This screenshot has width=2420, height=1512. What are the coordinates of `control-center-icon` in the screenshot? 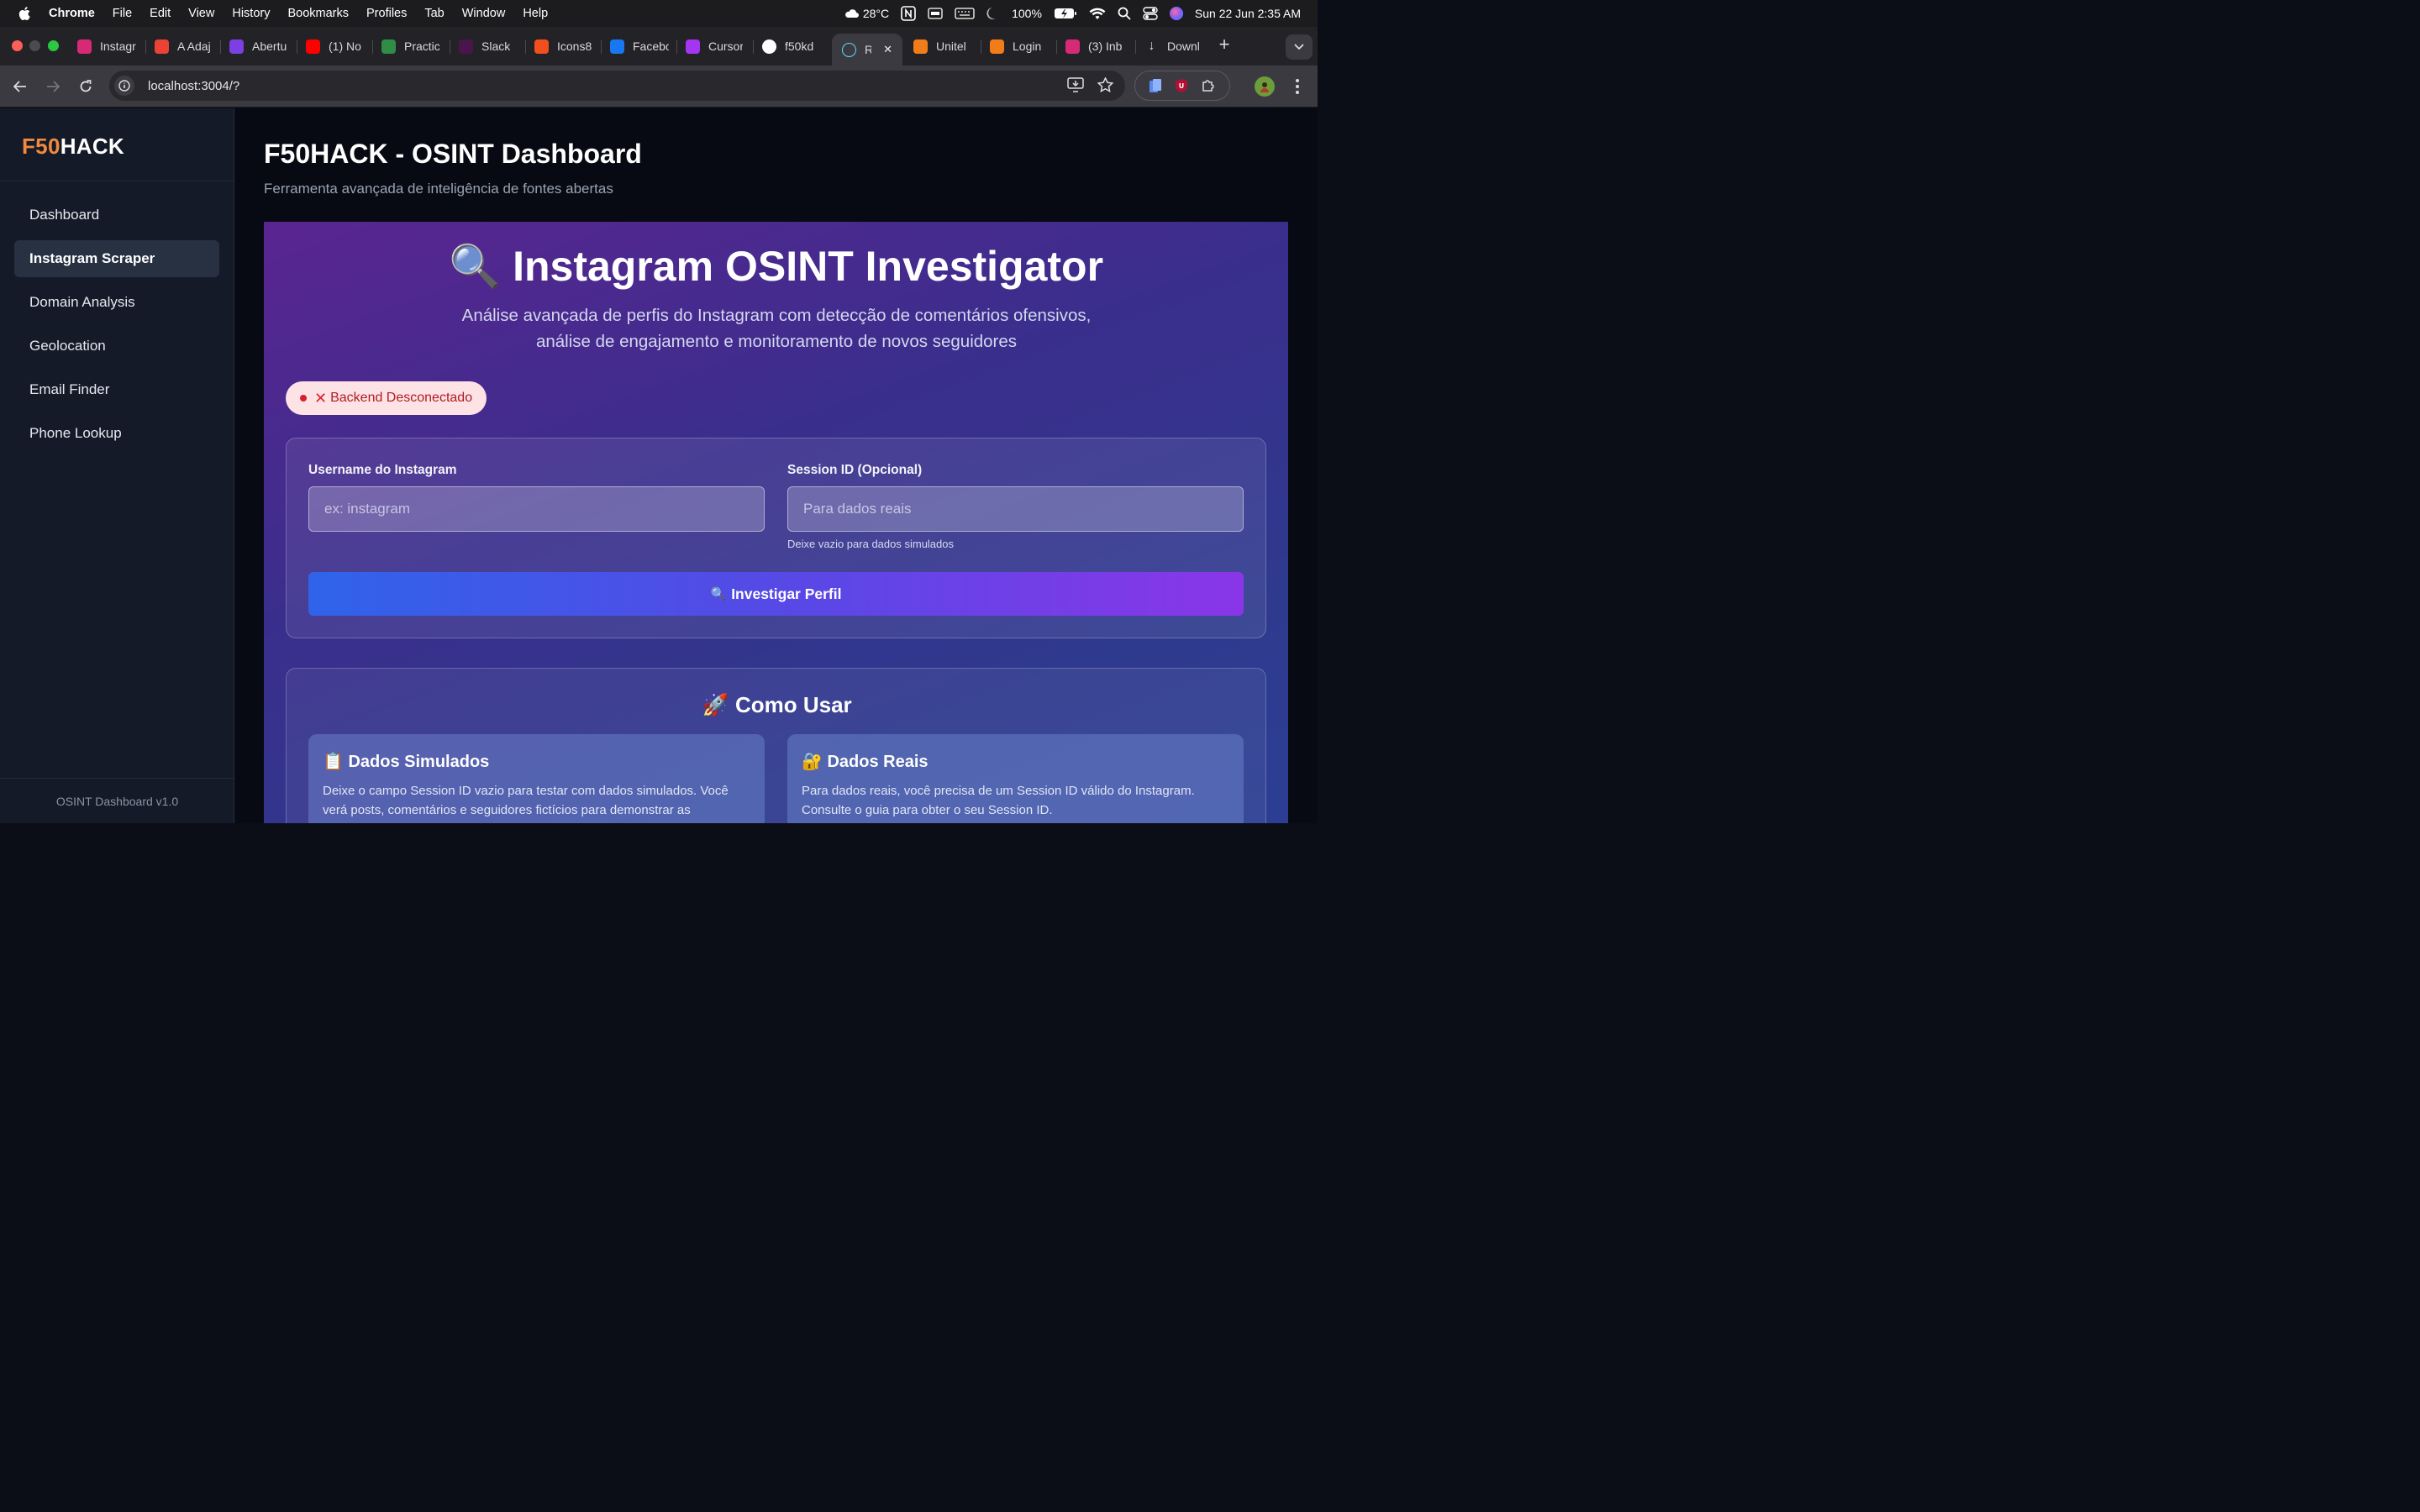 It's located at (1150, 13).